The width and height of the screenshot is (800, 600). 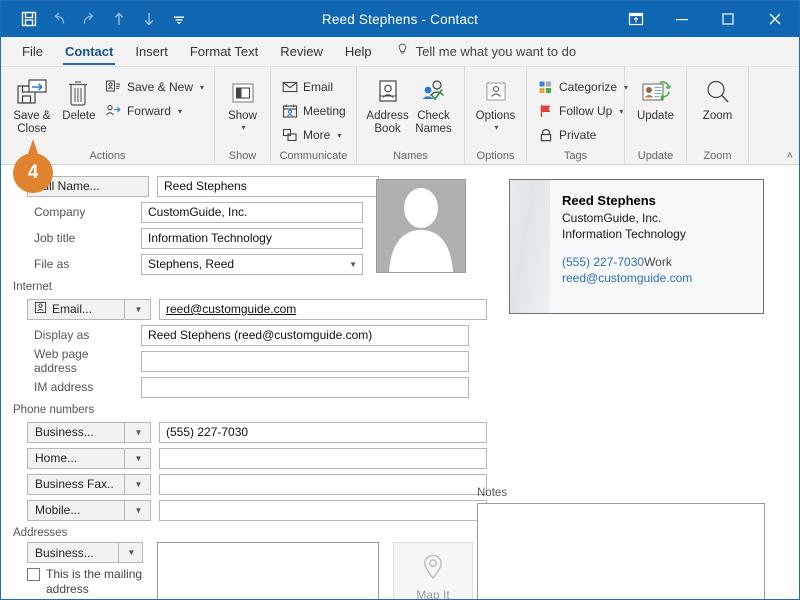 I want to click on close-button, so click(x=775, y=19).